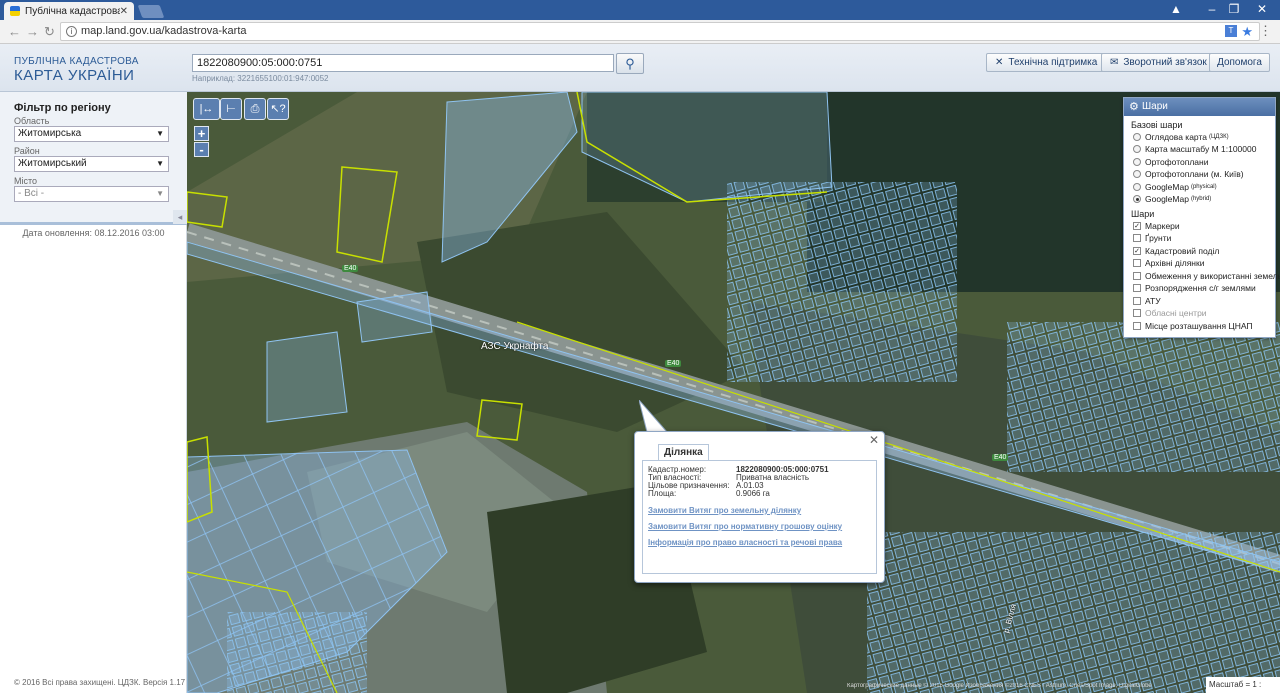 Image resolution: width=1280 pixels, height=693 pixels. I want to click on search-button: ⚲, so click(630, 63).